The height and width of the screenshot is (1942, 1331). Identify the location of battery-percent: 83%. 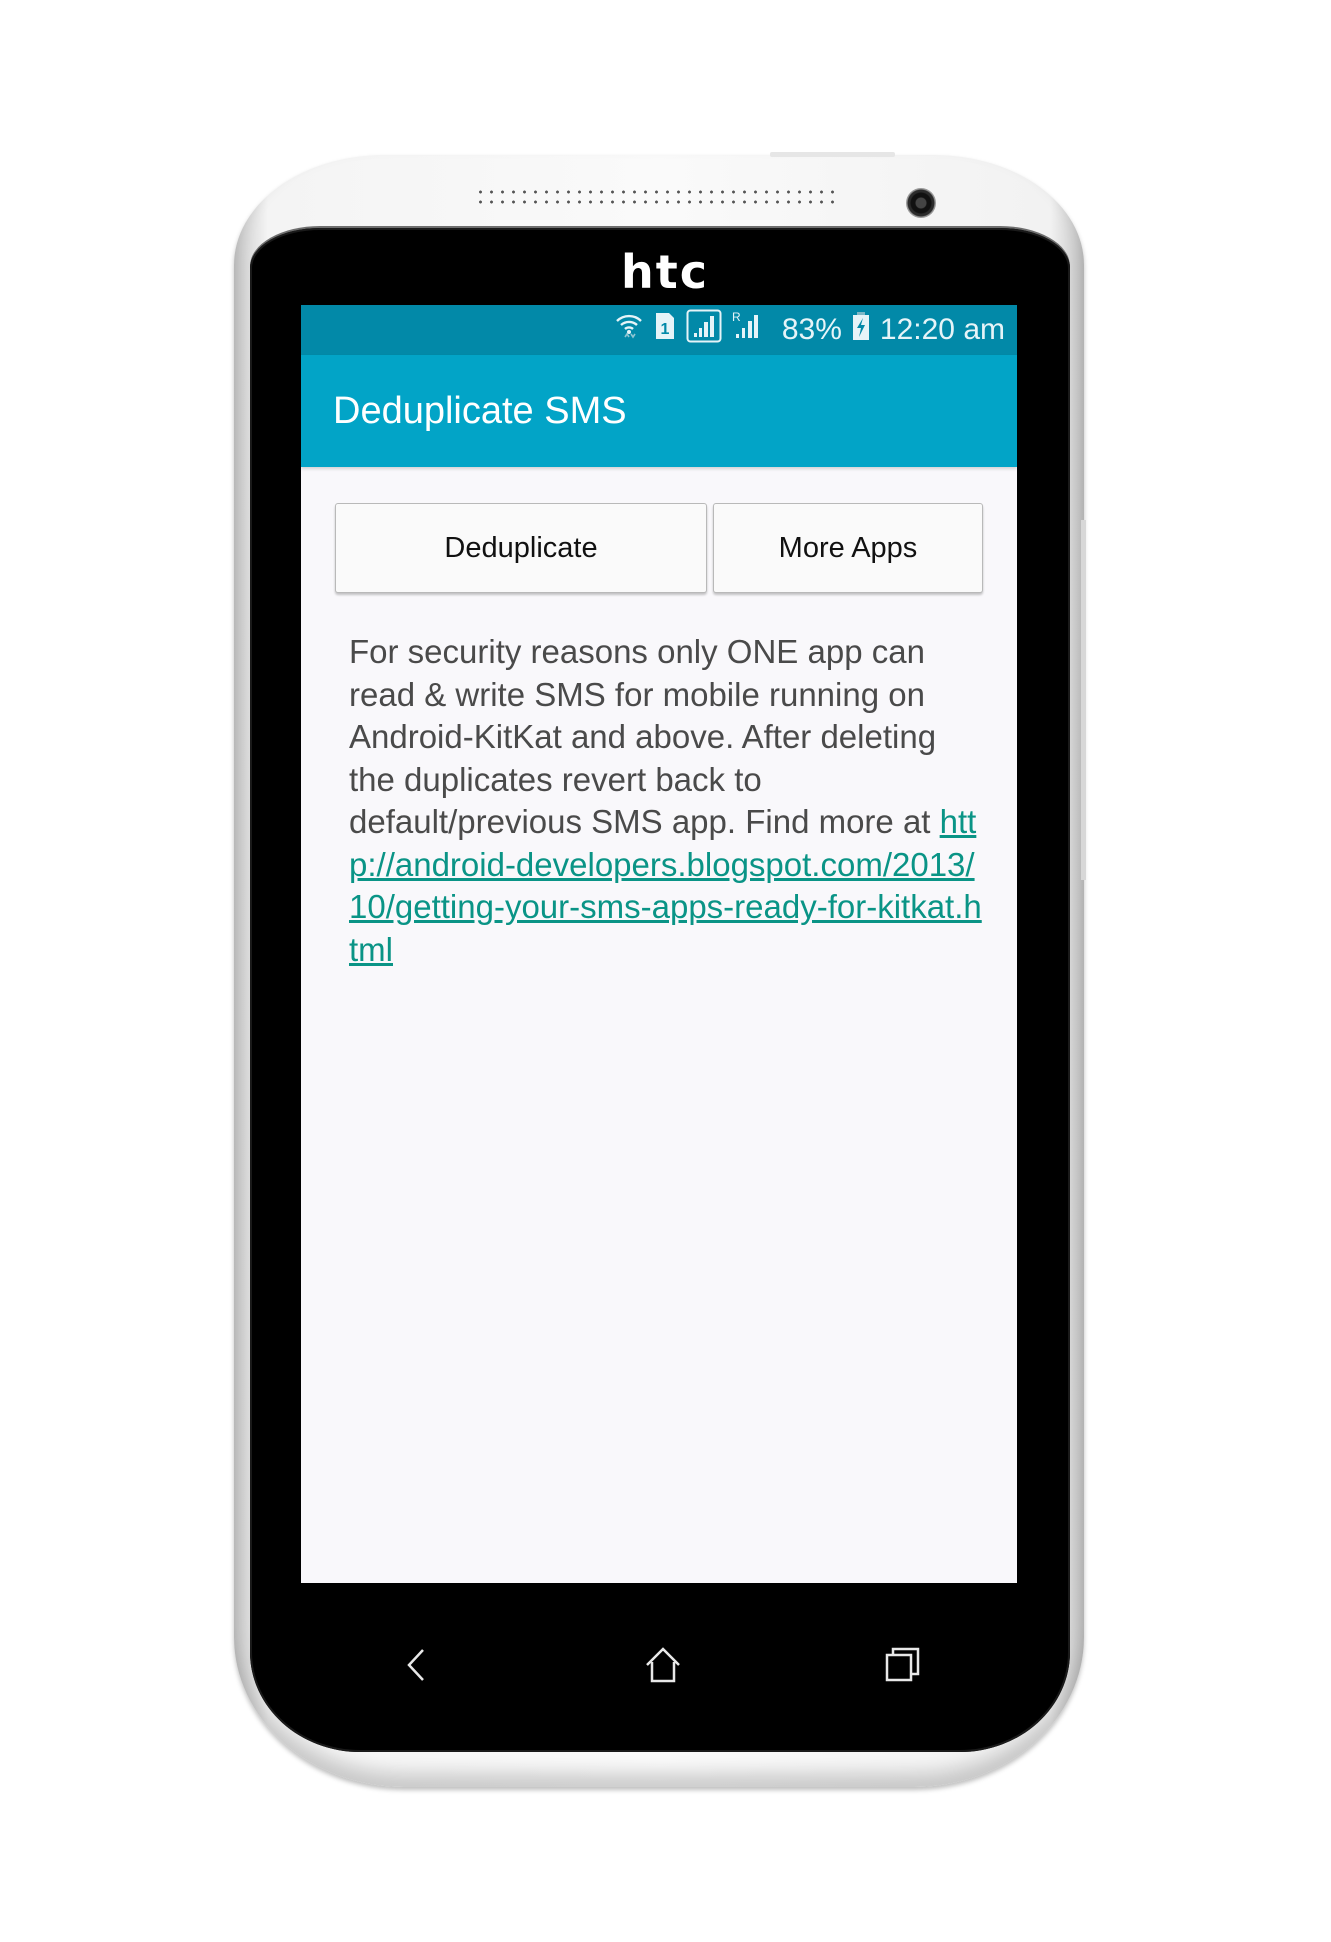
(811, 329).